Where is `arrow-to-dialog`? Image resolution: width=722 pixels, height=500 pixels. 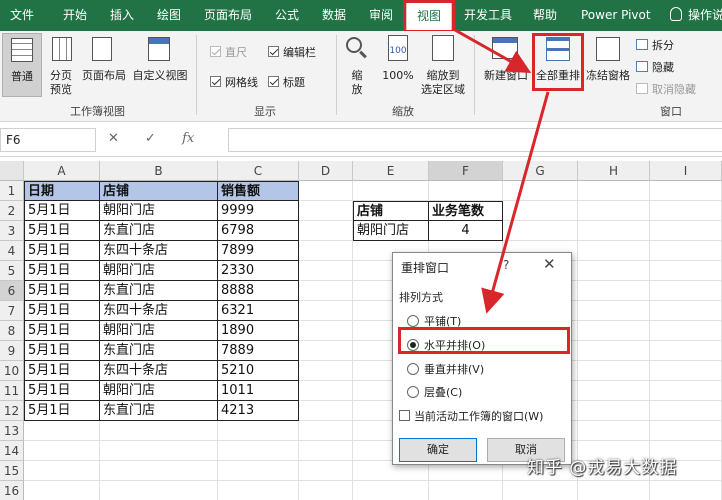 arrow-to-dialog is located at coordinates (515, 202).